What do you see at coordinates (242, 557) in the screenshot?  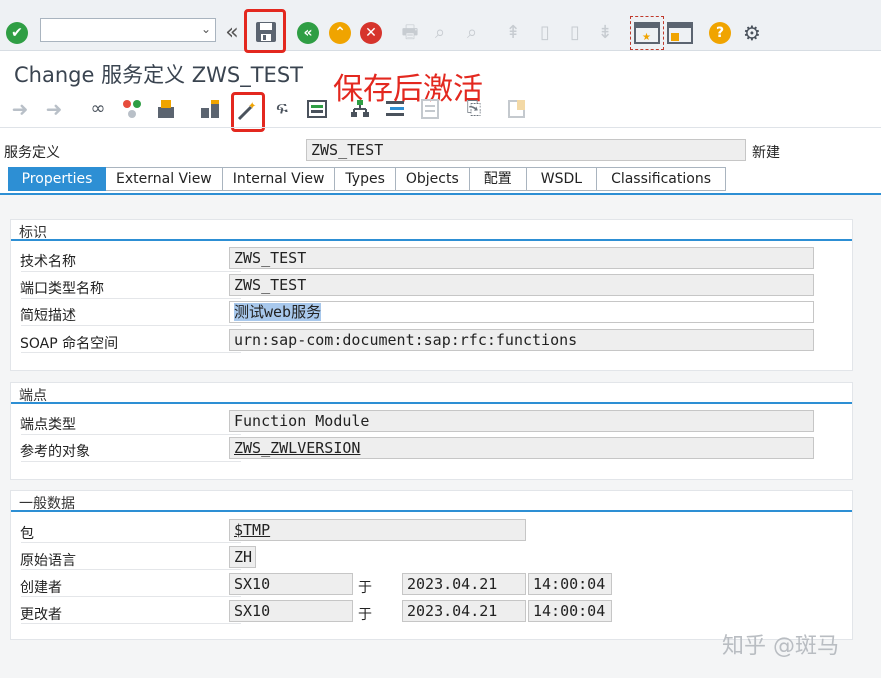 I see `original-language-field: ZH` at bounding box center [242, 557].